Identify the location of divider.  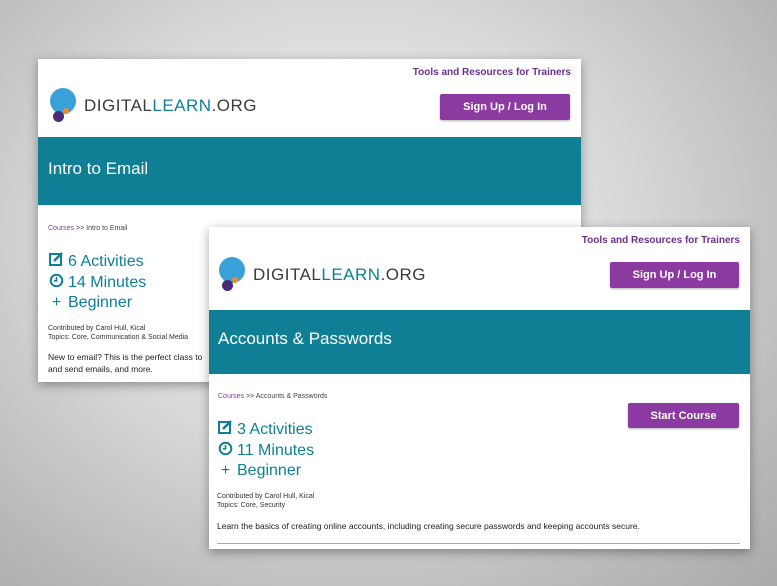
(478, 543).